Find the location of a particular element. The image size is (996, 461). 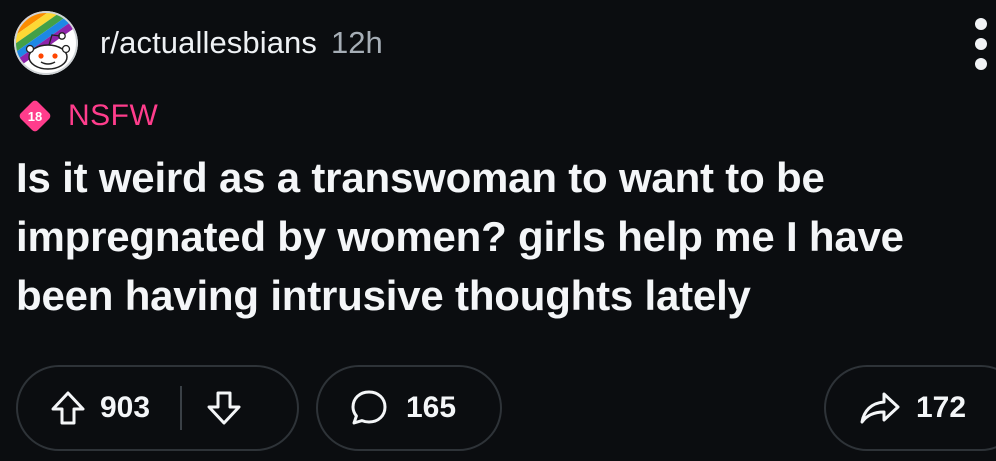

downvote-arrow-icon is located at coordinates (224, 408).